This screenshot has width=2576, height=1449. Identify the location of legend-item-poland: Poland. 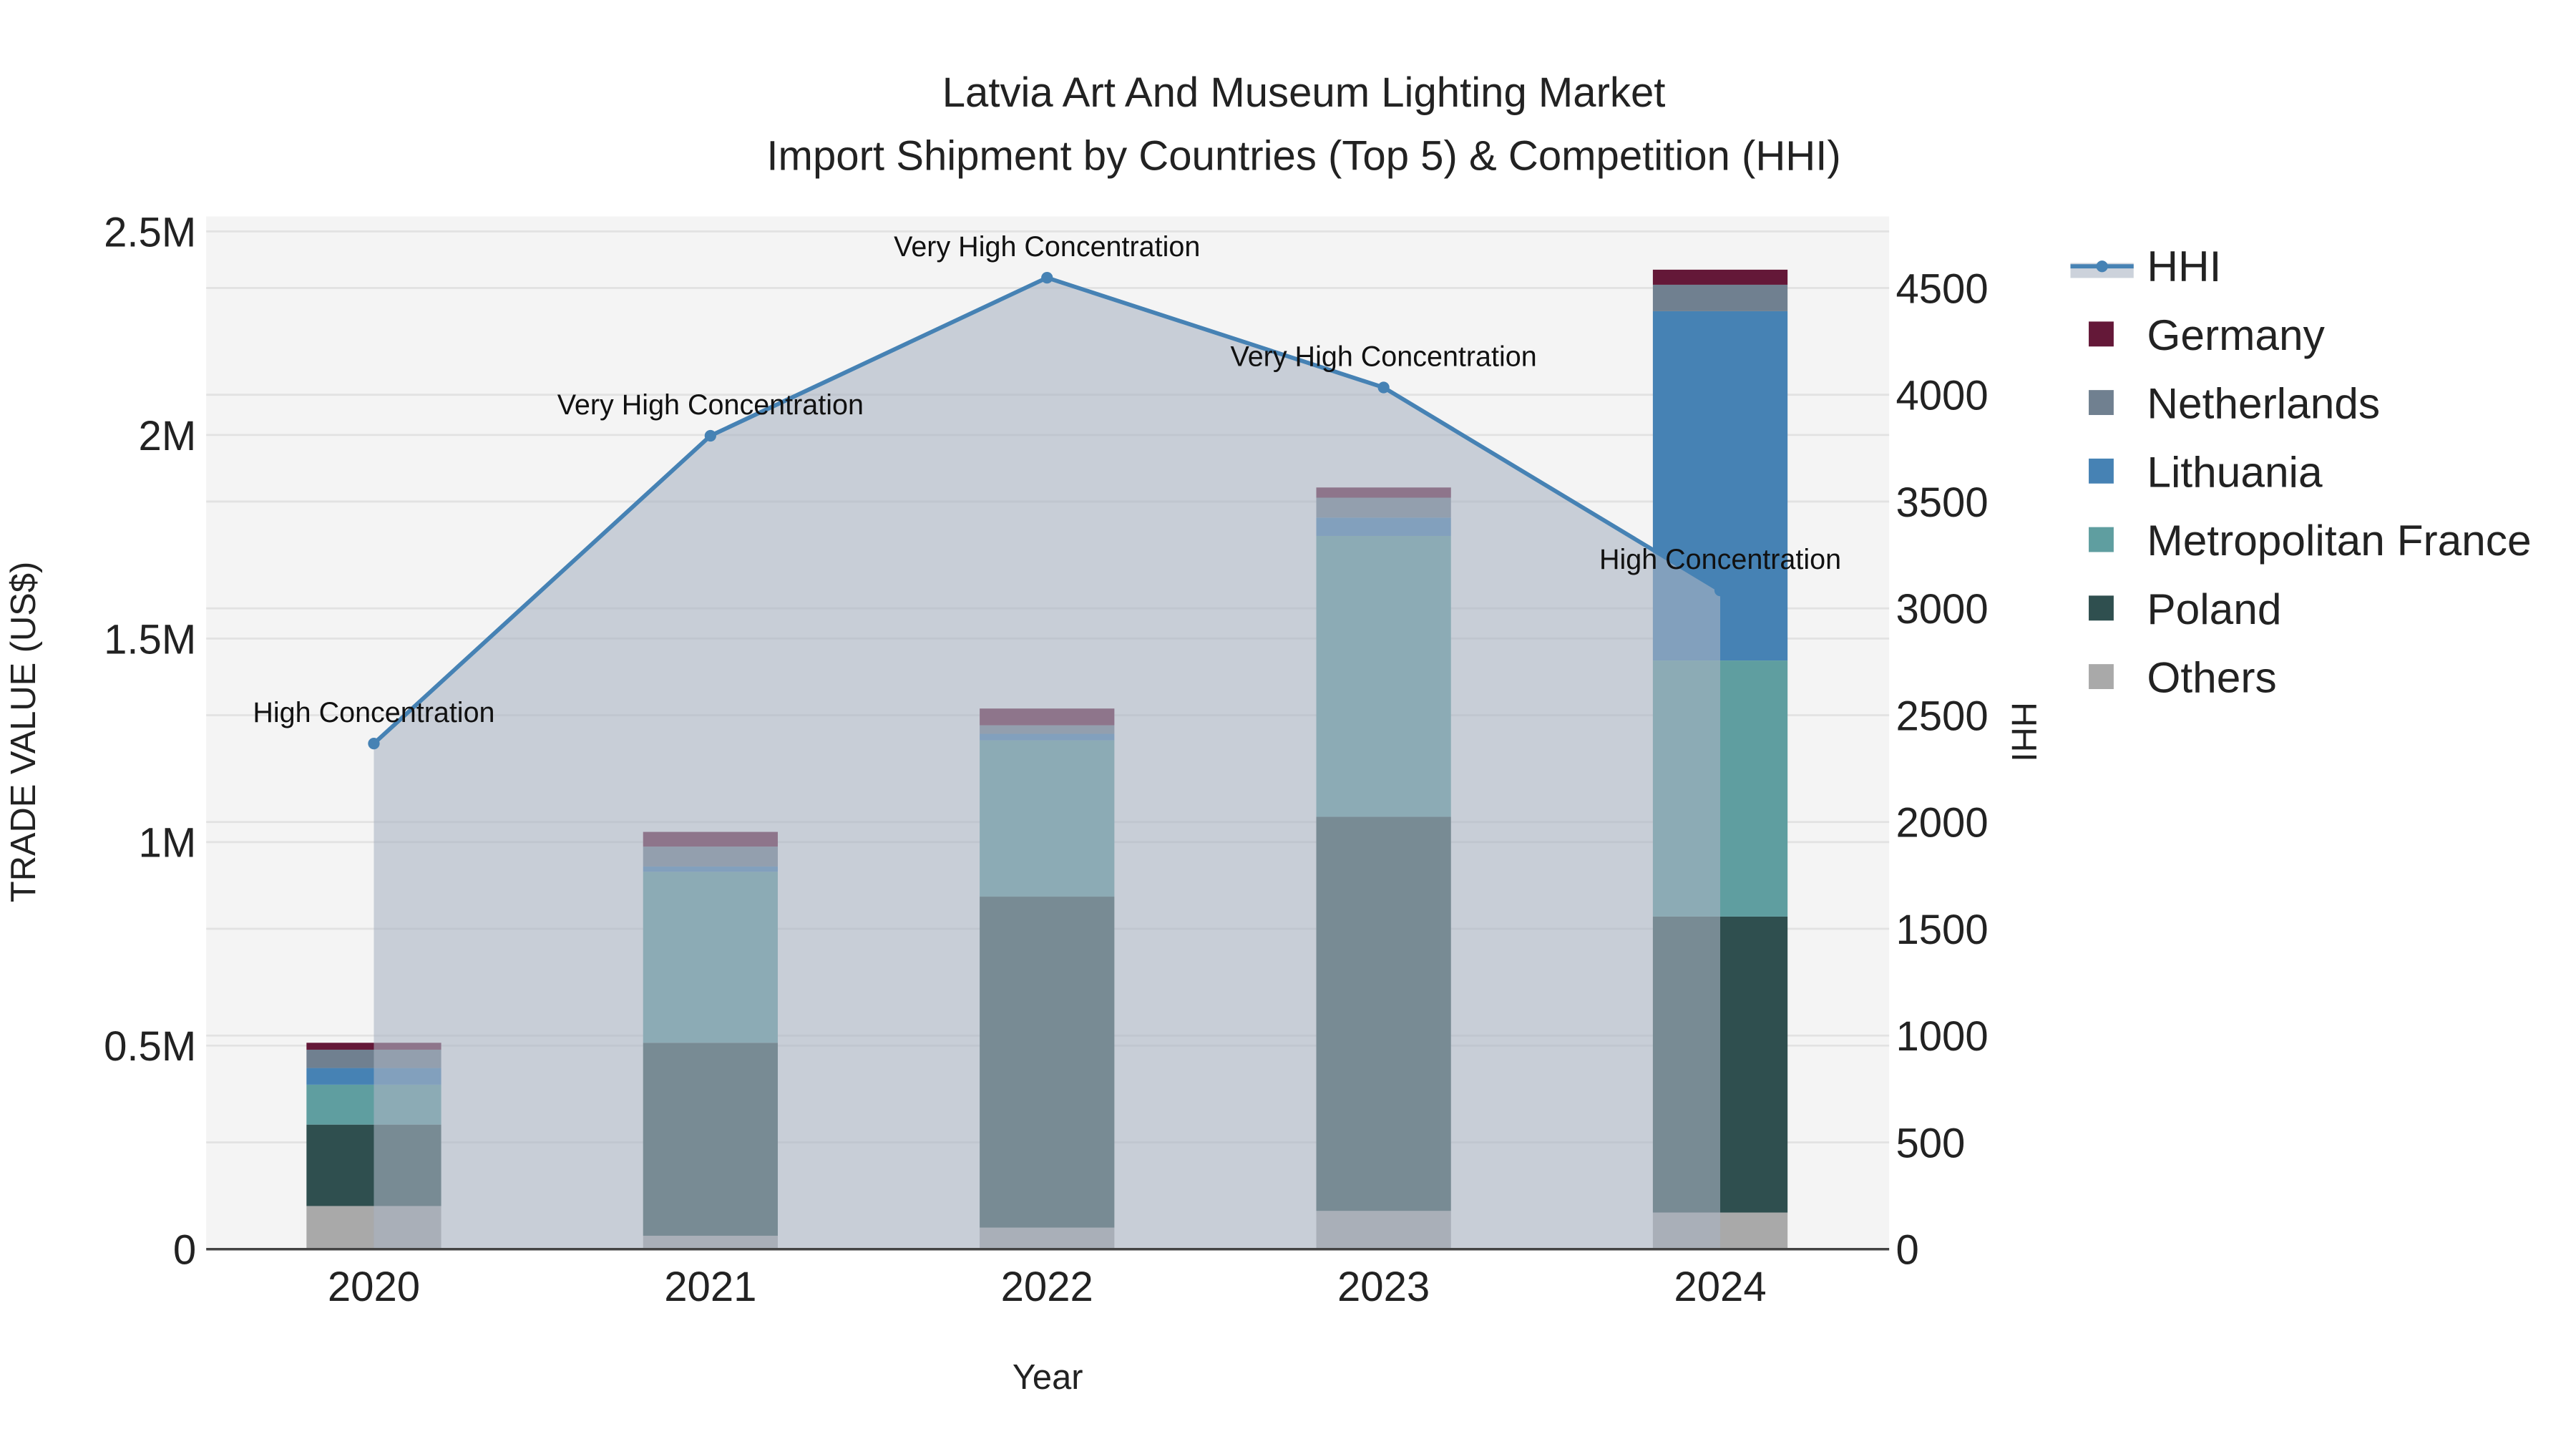
(2214, 609).